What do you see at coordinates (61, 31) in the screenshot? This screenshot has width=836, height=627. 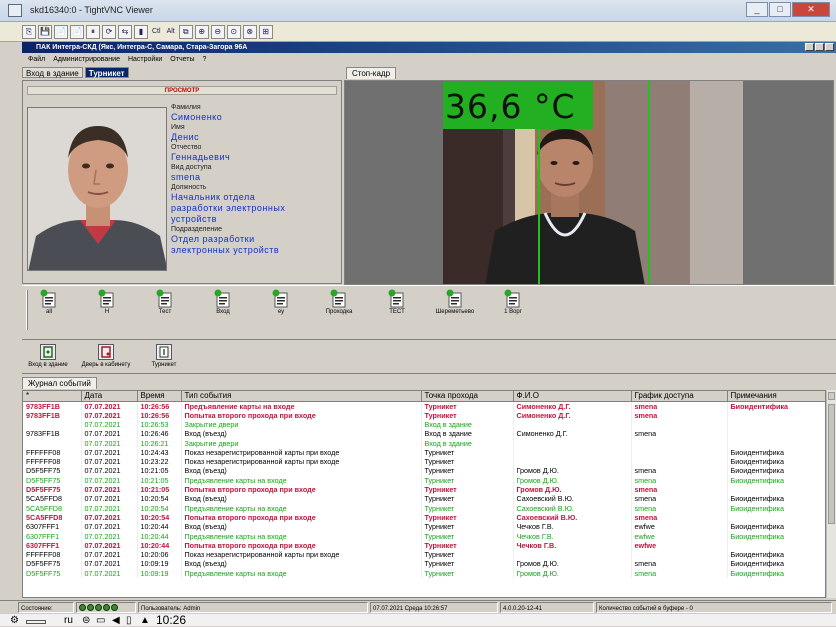 I see `options-icon: 📄` at bounding box center [61, 31].